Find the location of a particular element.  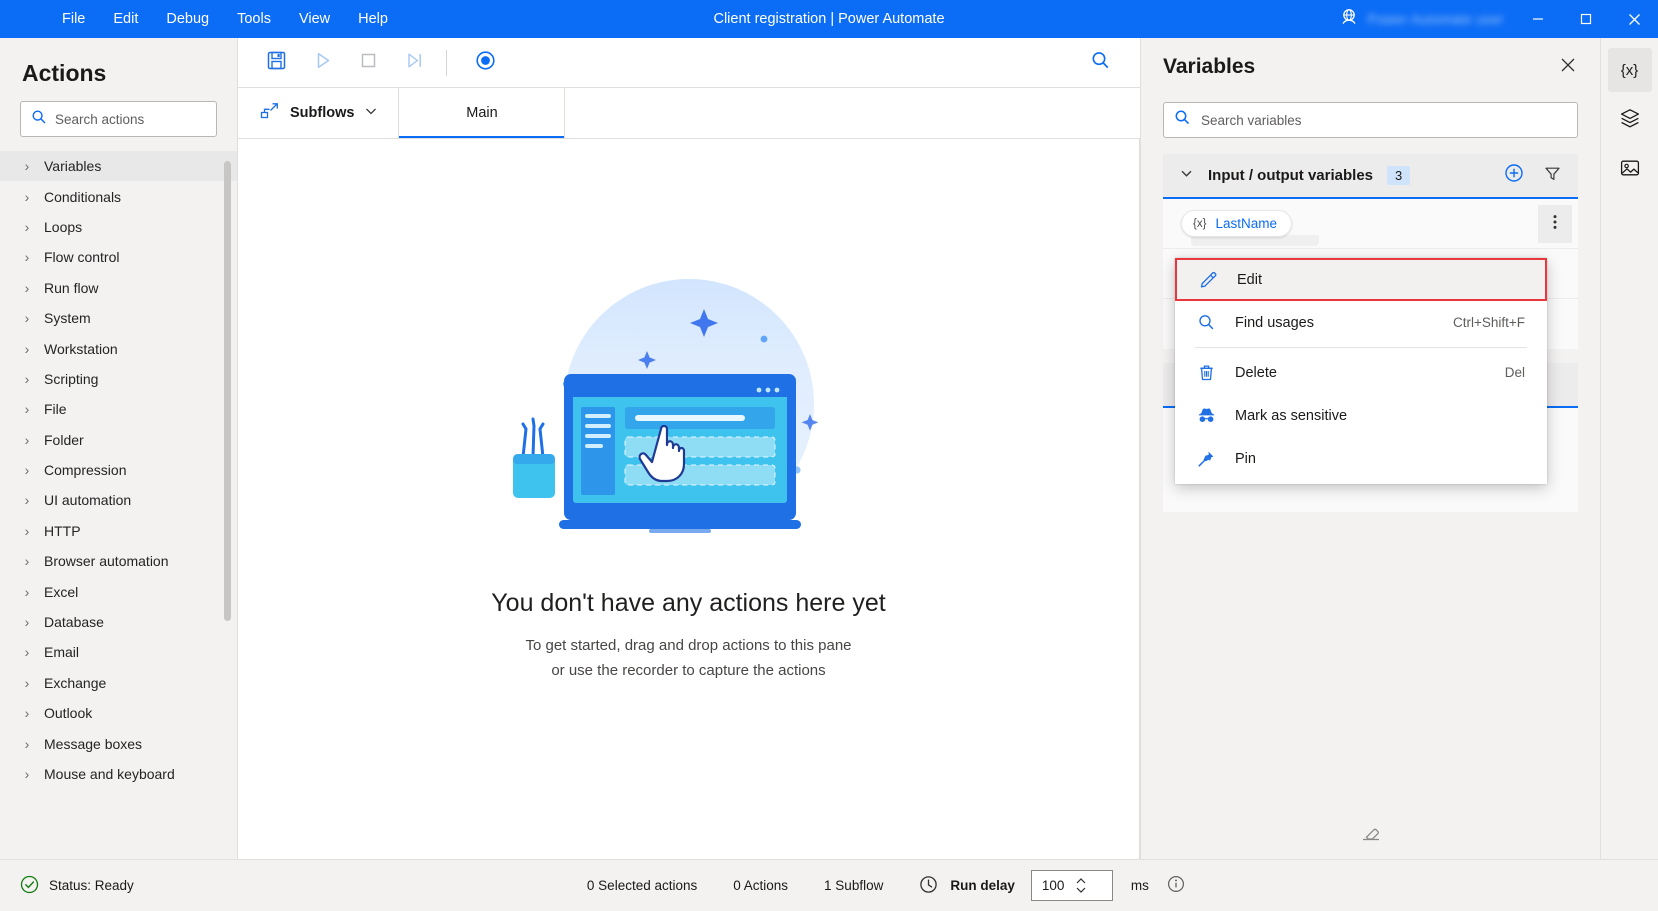

menu-help: Help is located at coordinates (373, 19).